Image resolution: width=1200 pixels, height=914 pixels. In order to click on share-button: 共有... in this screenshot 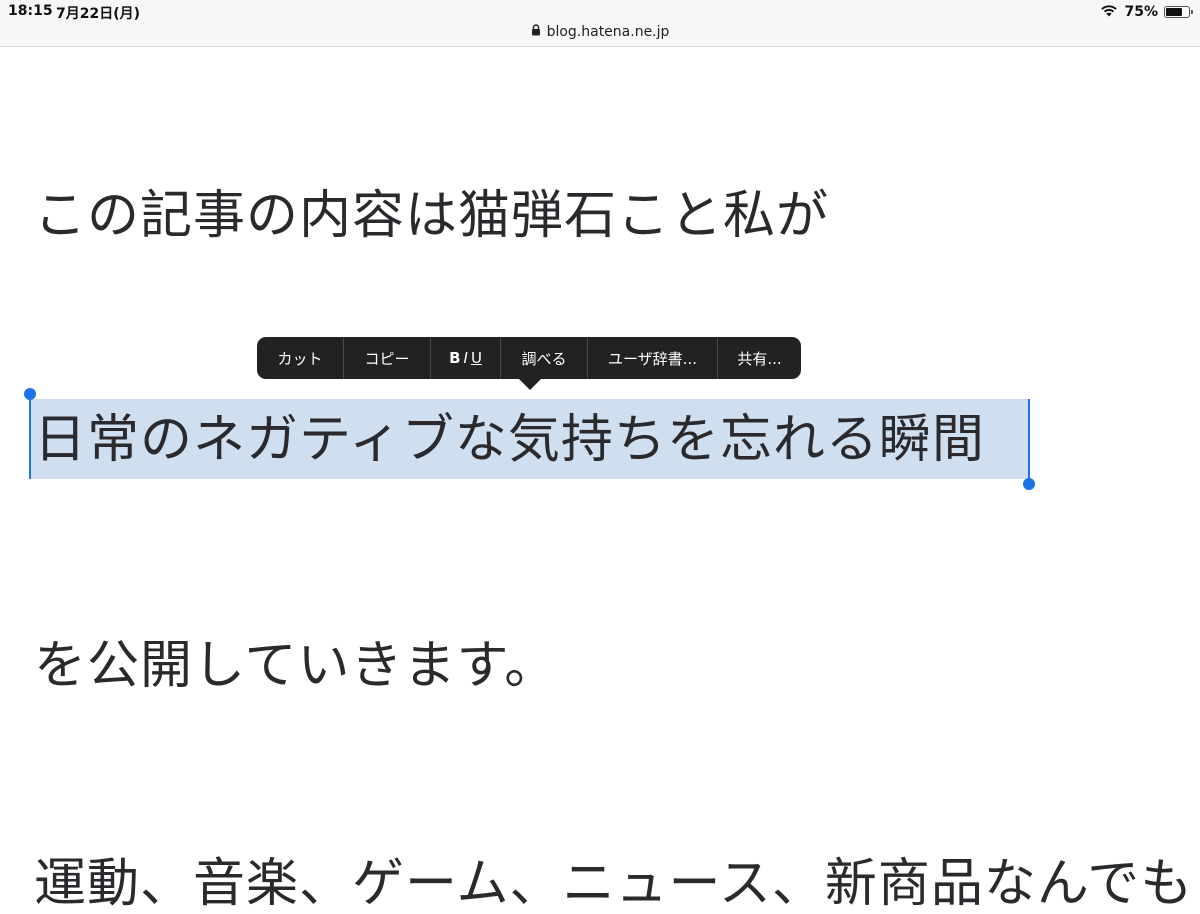, I will do `click(759, 358)`.